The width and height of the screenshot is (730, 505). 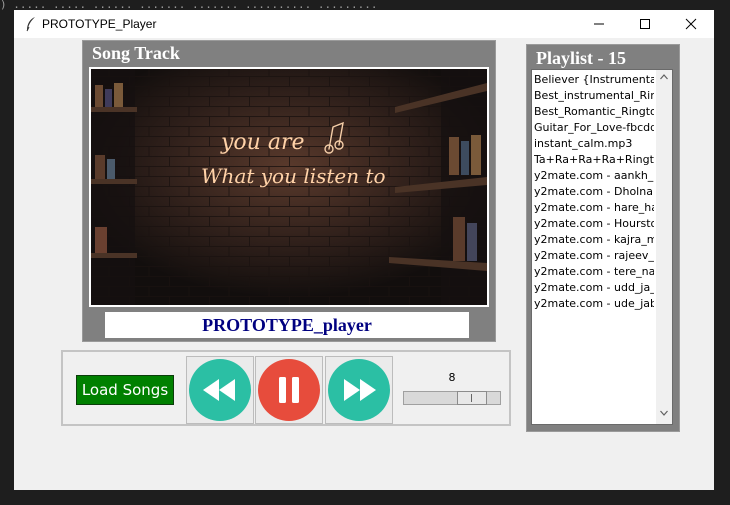 What do you see at coordinates (594, 160) in the screenshot?
I see `playlist-item: Ta+Ra+Ra+Ra+Ringtone` at bounding box center [594, 160].